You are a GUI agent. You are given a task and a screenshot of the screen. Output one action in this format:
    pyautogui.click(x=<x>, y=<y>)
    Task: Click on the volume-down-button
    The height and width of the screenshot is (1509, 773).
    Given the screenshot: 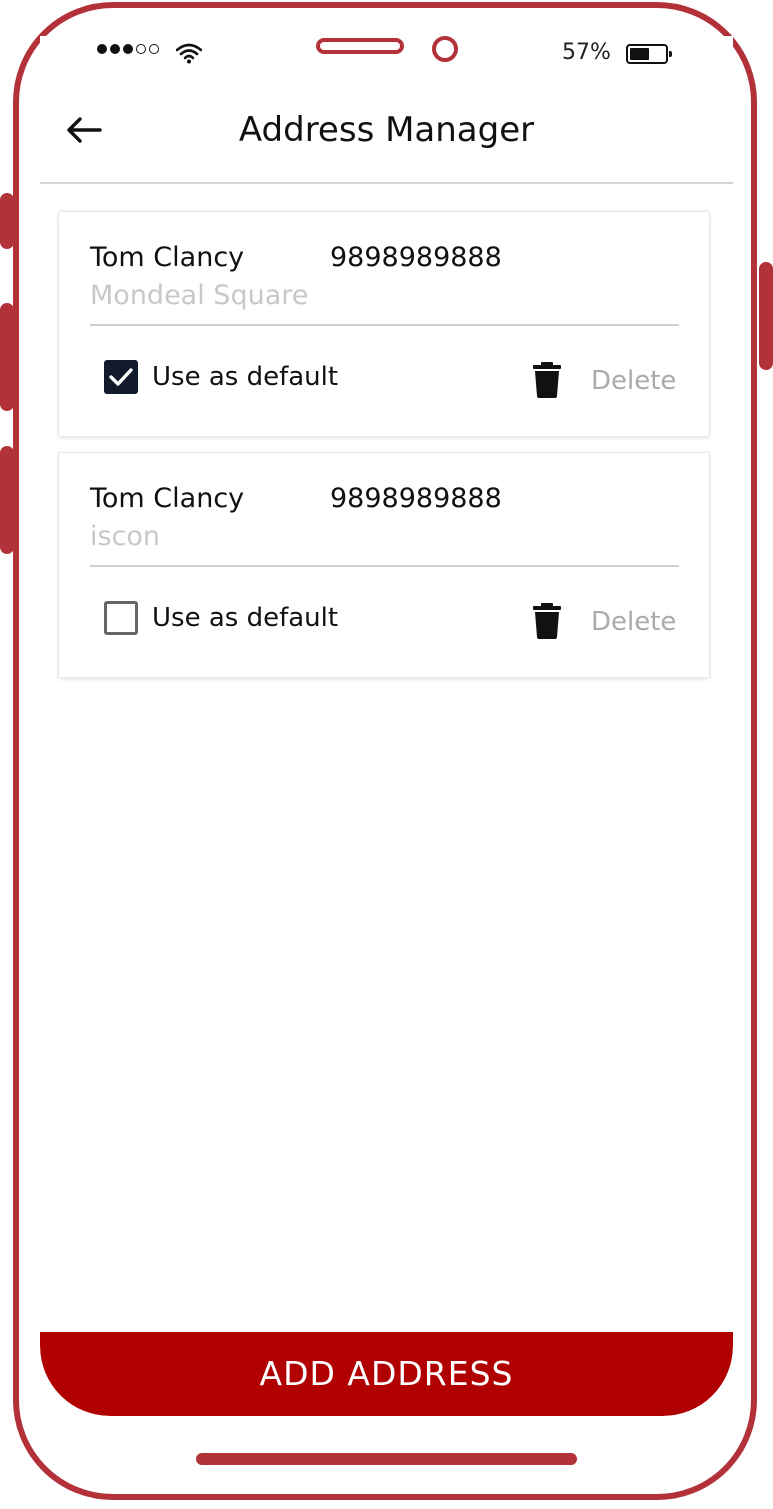 What is the action you would take?
    pyautogui.click(x=7, y=357)
    